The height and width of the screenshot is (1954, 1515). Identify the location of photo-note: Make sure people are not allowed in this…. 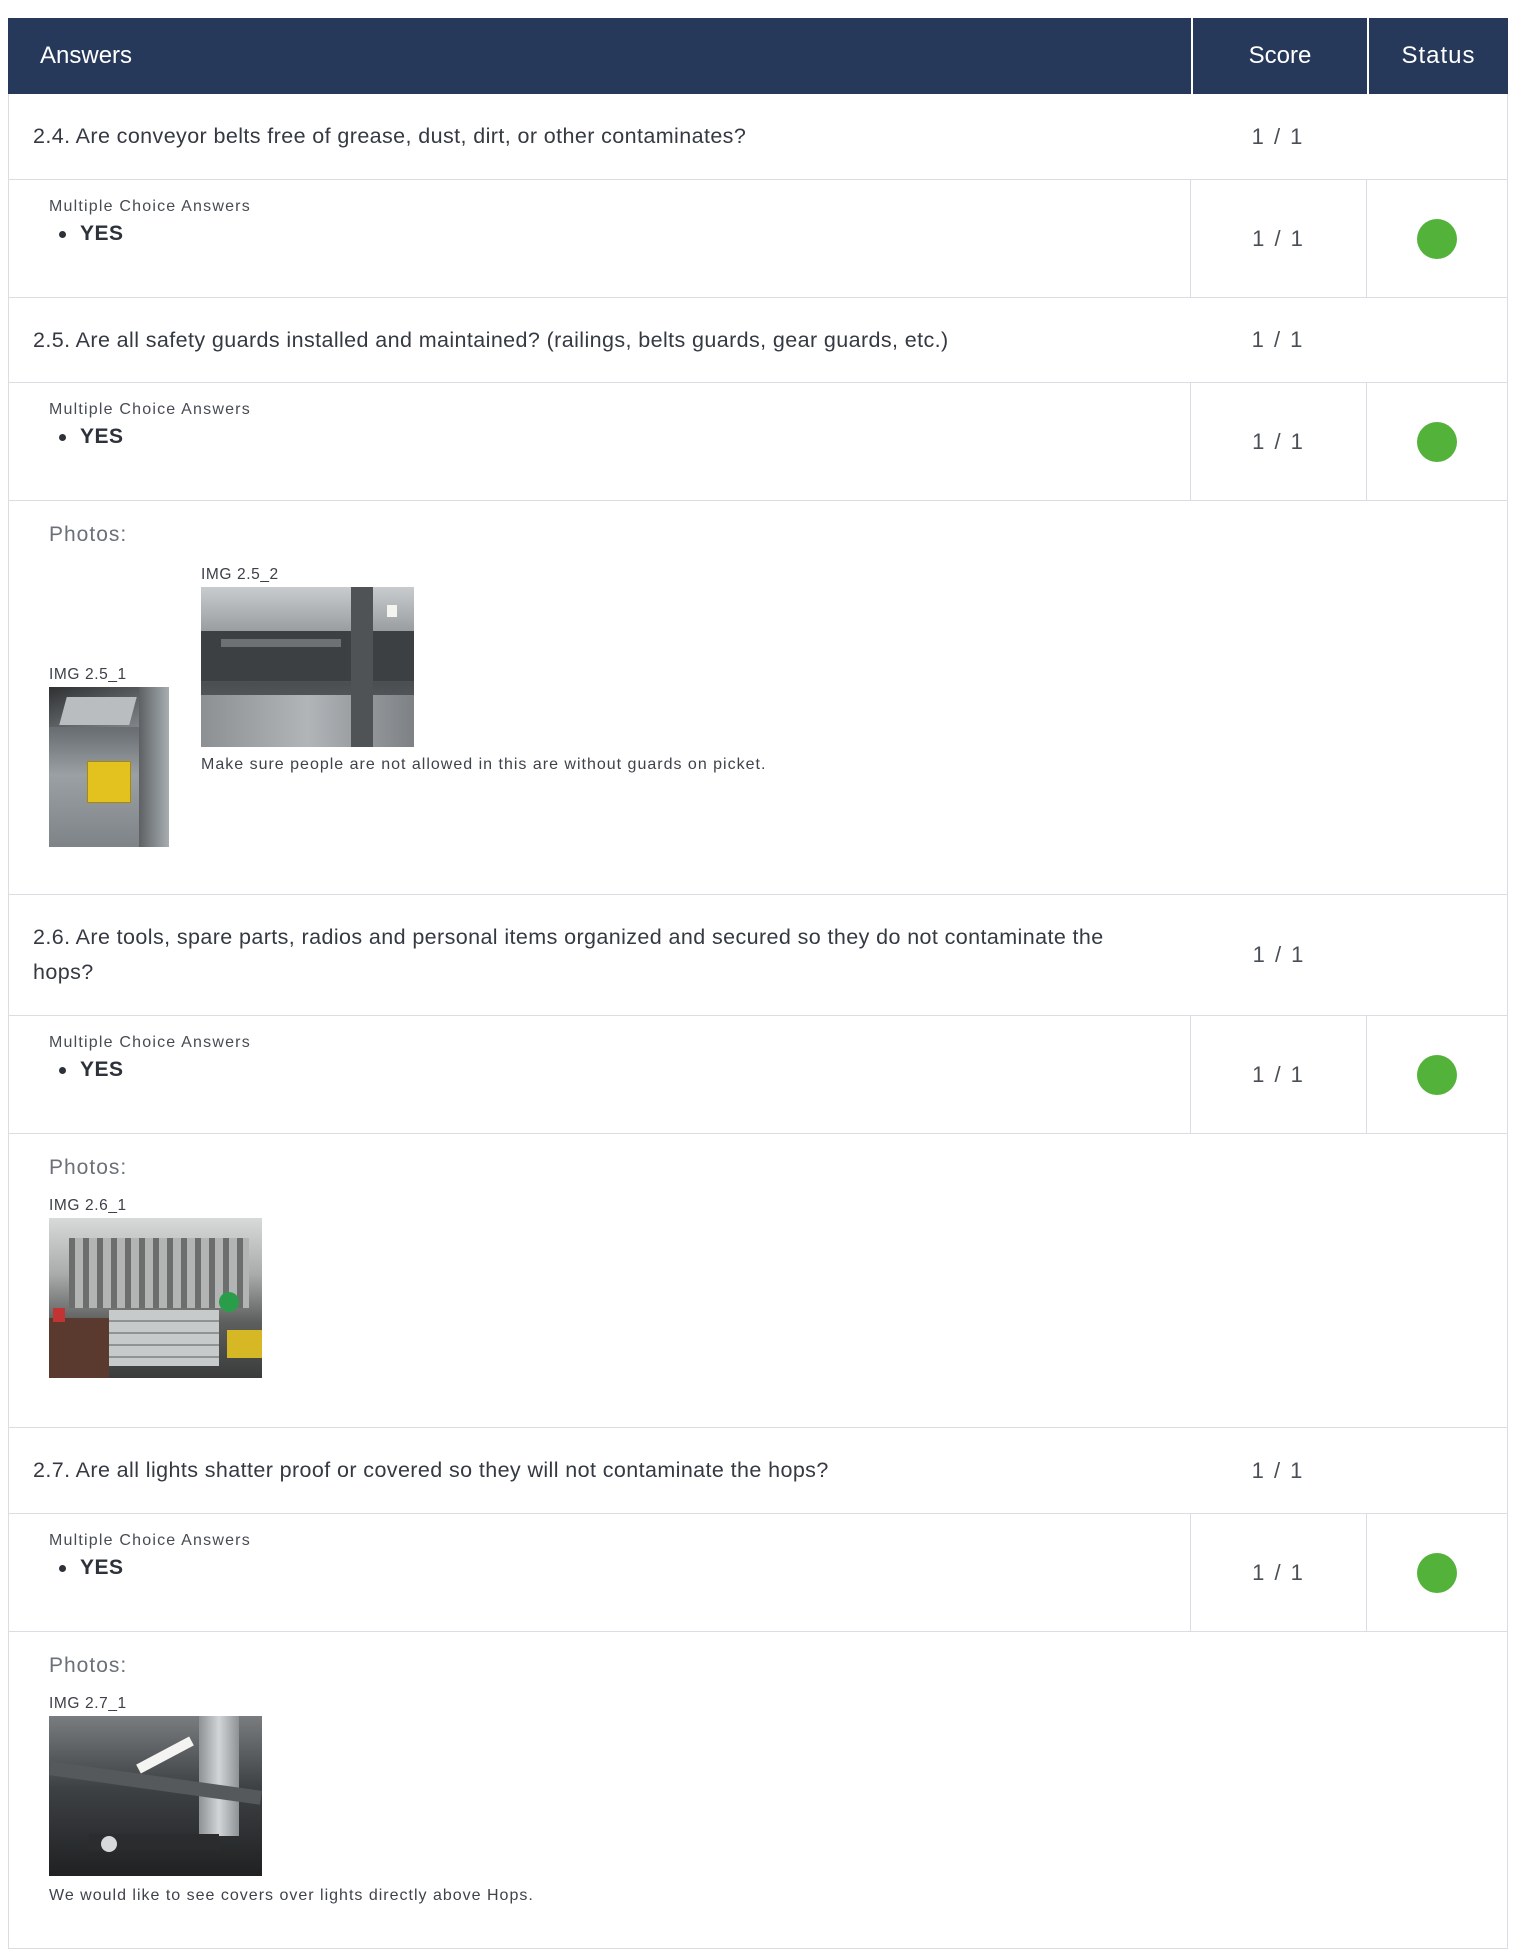
(484, 764).